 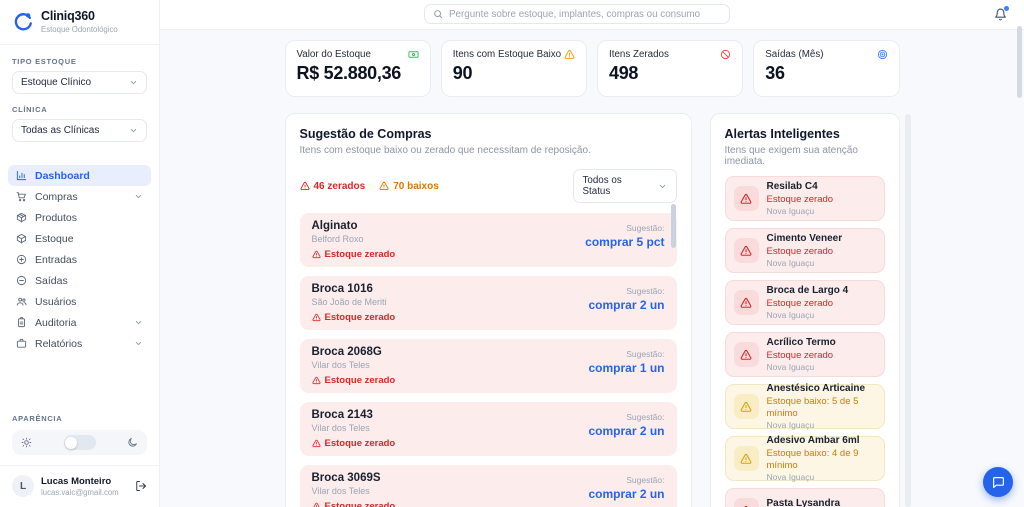 What do you see at coordinates (21, 343) in the screenshot?
I see `briefcase-icon` at bounding box center [21, 343].